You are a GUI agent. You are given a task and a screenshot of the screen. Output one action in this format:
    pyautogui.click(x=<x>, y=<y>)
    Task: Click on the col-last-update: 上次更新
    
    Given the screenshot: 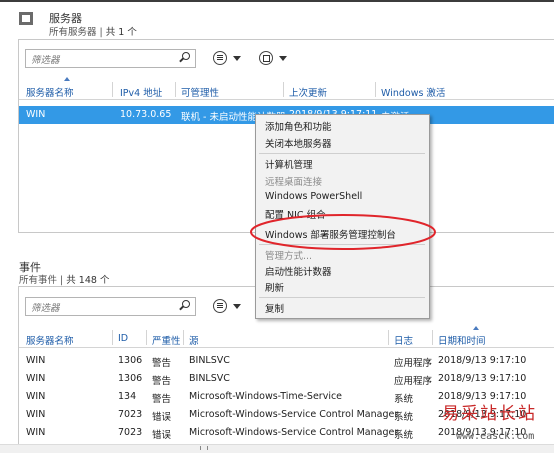 What is the action you would take?
    pyautogui.click(x=308, y=92)
    